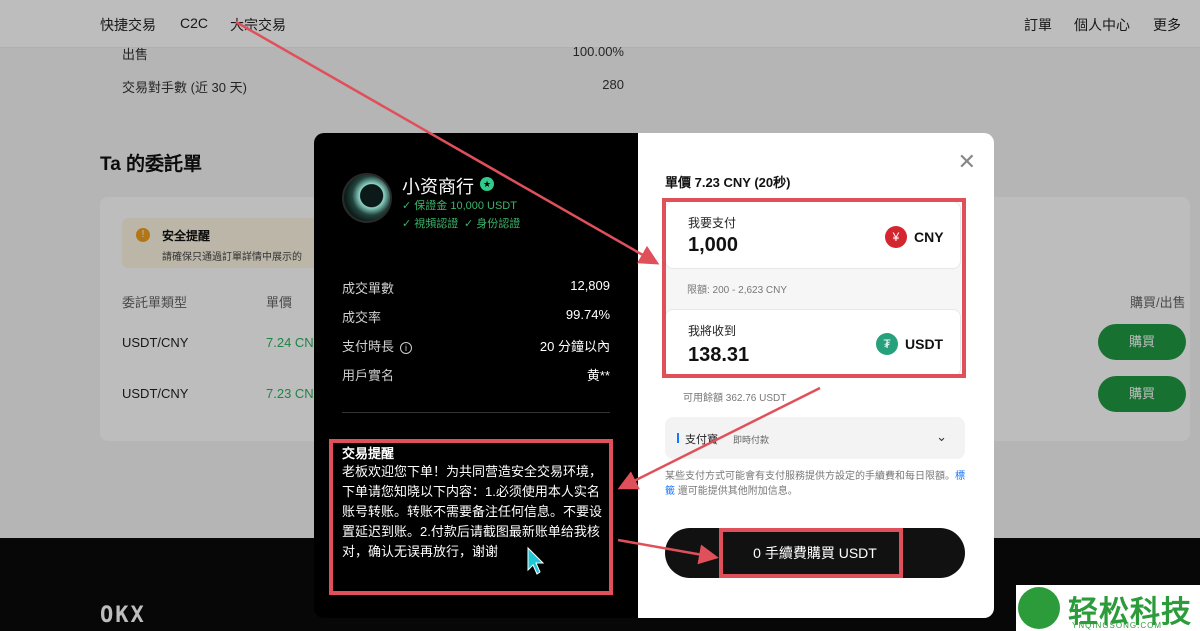 The width and height of the screenshot is (1200, 631). What do you see at coordinates (668, 551) in the screenshot?
I see `arrow-to-buy-button` at bounding box center [668, 551].